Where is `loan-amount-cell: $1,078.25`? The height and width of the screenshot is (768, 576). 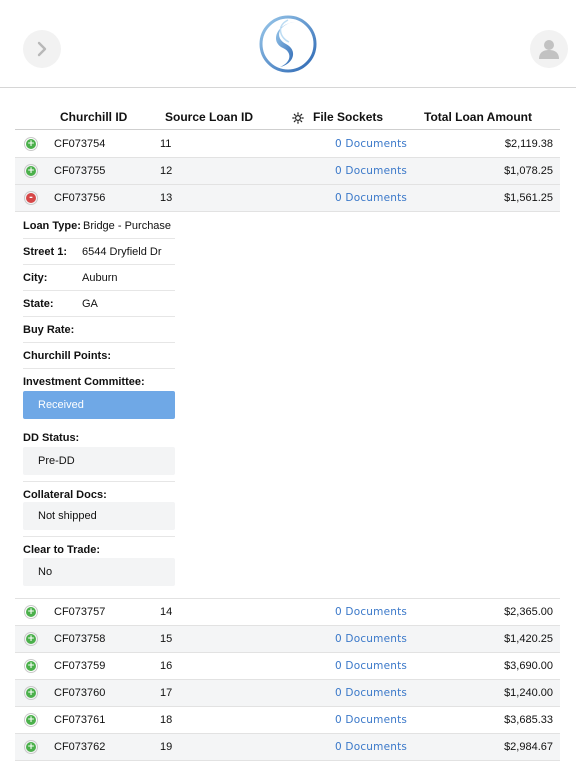 loan-amount-cell: $1,078.25 is located at coordinates (528, 171).